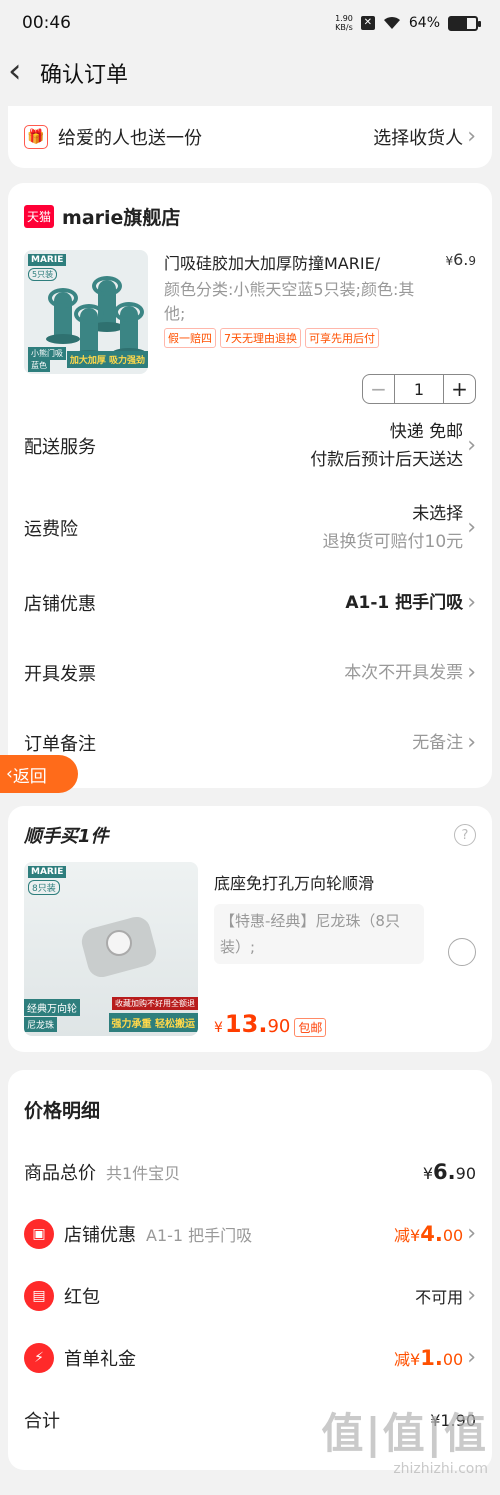  Describe the element at coordinates (367, 23) in the screenshot. I see `sim-off-icon: ✕` at that location.